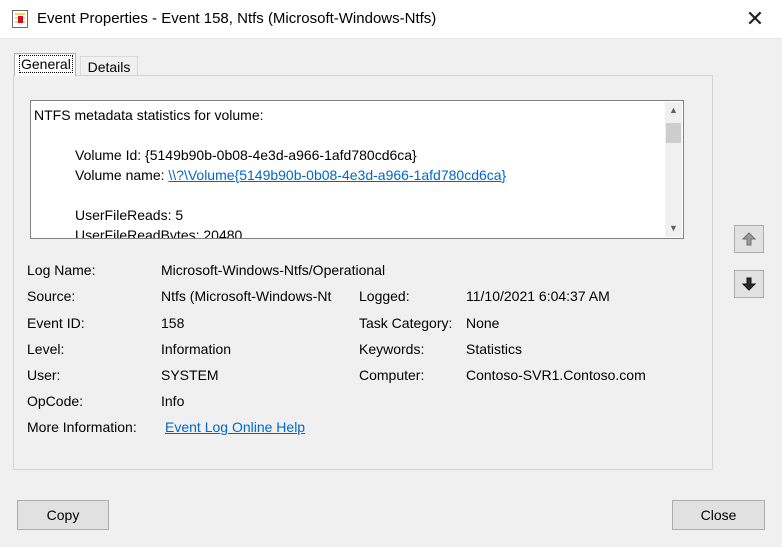 This screenshot has width=782, height=547. I want to click on tab-details-label: Details, so click(109, 67).